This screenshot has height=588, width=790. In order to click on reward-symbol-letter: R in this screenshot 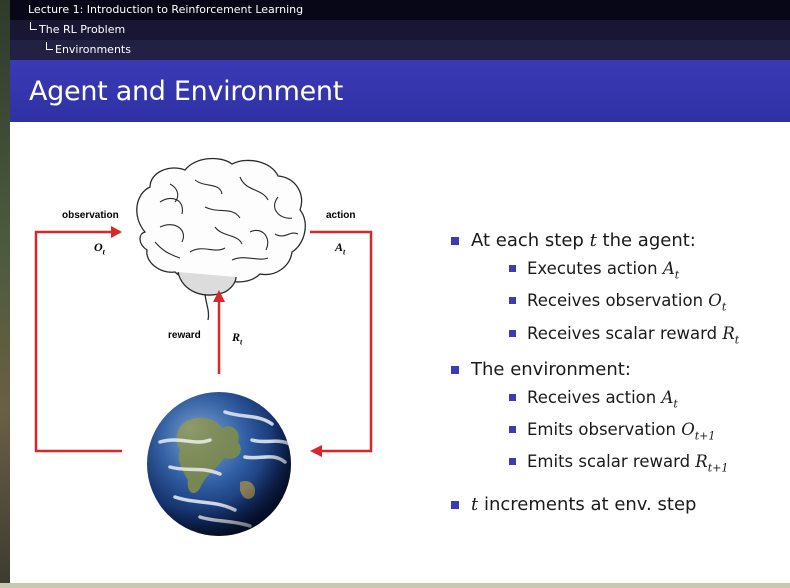, I will do `click(236, 337)`.